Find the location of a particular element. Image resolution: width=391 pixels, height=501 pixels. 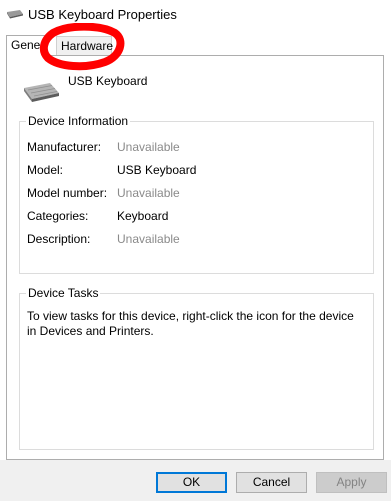

info-label: Categories: is located at coordinates (58, 216).